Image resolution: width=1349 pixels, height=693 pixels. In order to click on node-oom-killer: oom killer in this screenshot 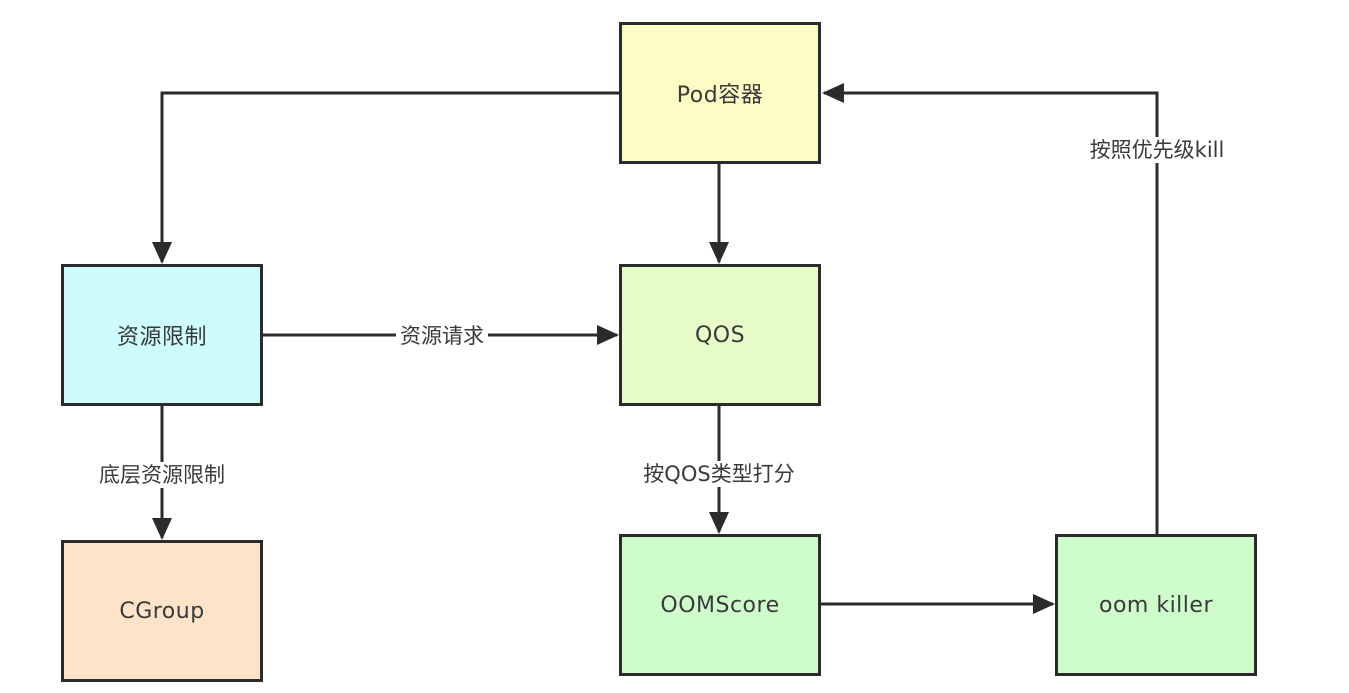, I will do `click(1156, 605)`.